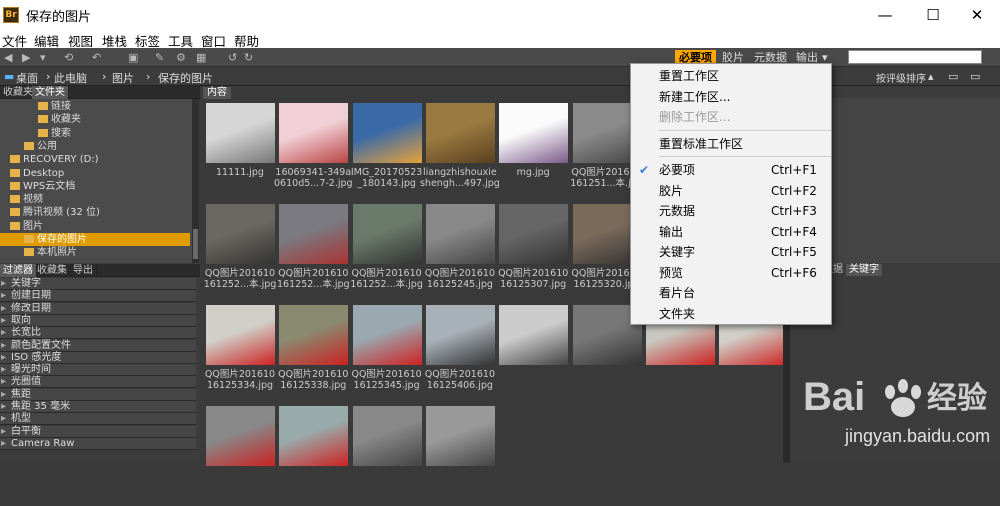 The width and height of the screenshot is (1000, 506). What do you see at coordinates (95, 106) in the screenshot?
I see `folder-tree-item: 链接` at bounding box center [95, 106].